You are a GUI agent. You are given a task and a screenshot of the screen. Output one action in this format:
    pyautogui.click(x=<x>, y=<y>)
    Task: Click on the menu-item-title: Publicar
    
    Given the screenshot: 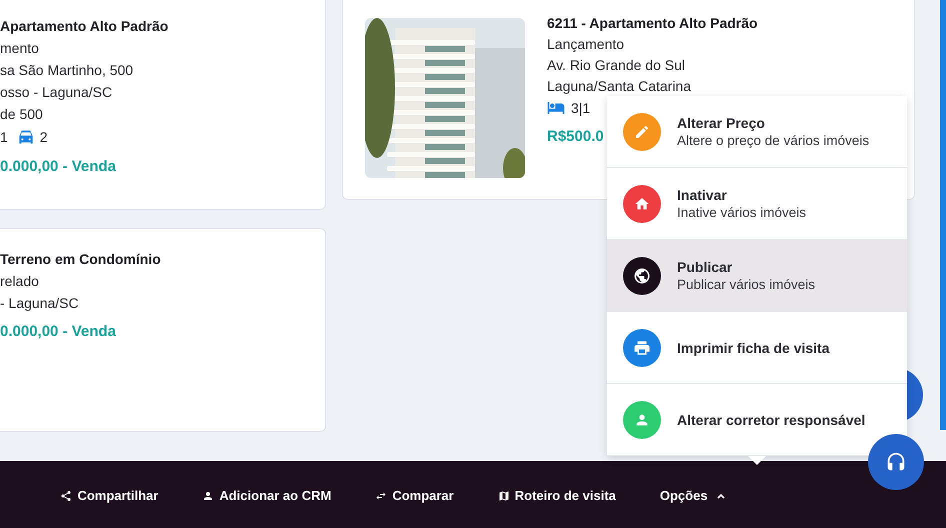 What is the action you would take?
    pyautogui.click(x=705, y=267)
    